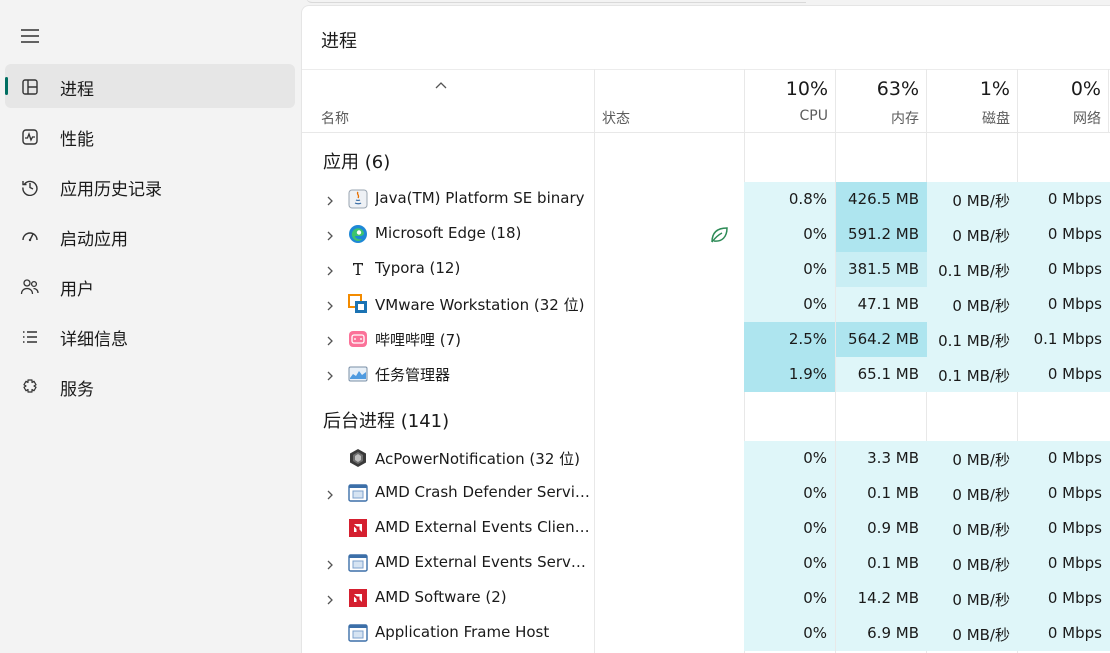  Describe the element at coordinates (111, 190) in the screenshot. I see `sidebar-item-label: 应用历史记录` at that location.